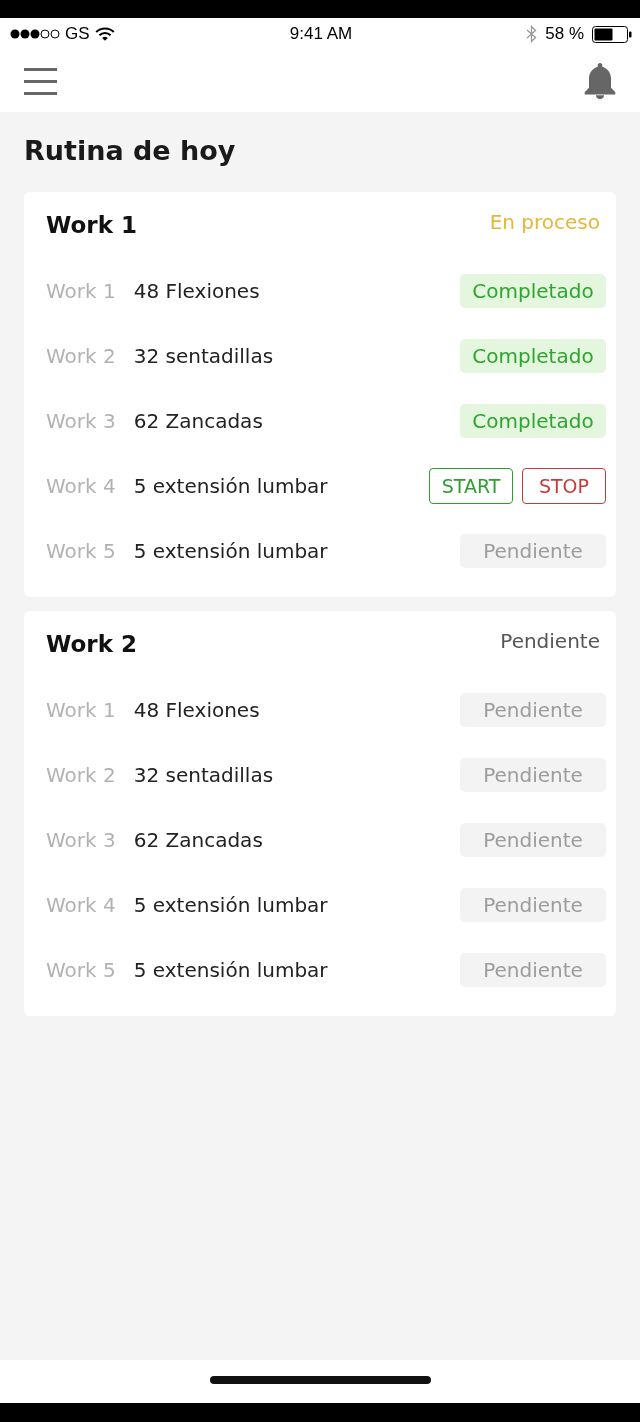 The width and height of the screenshot is (640, 1422). What do you see at coordinates (77, 34) in the screenshot?
I see `carrier-name: GS` at bounding box center [77, 34].